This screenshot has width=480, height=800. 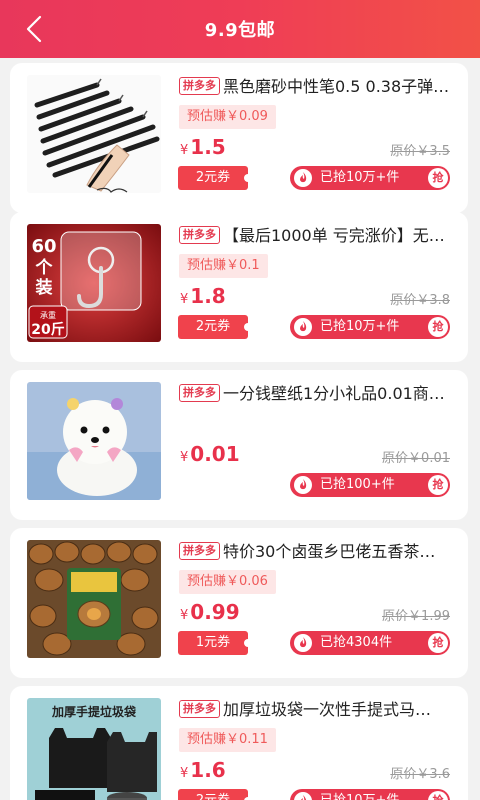 What do you see at coordinates (416, 458) in the screenshot?
I see `original-price: 原价￥0.01` at bounding box center [416, 458].